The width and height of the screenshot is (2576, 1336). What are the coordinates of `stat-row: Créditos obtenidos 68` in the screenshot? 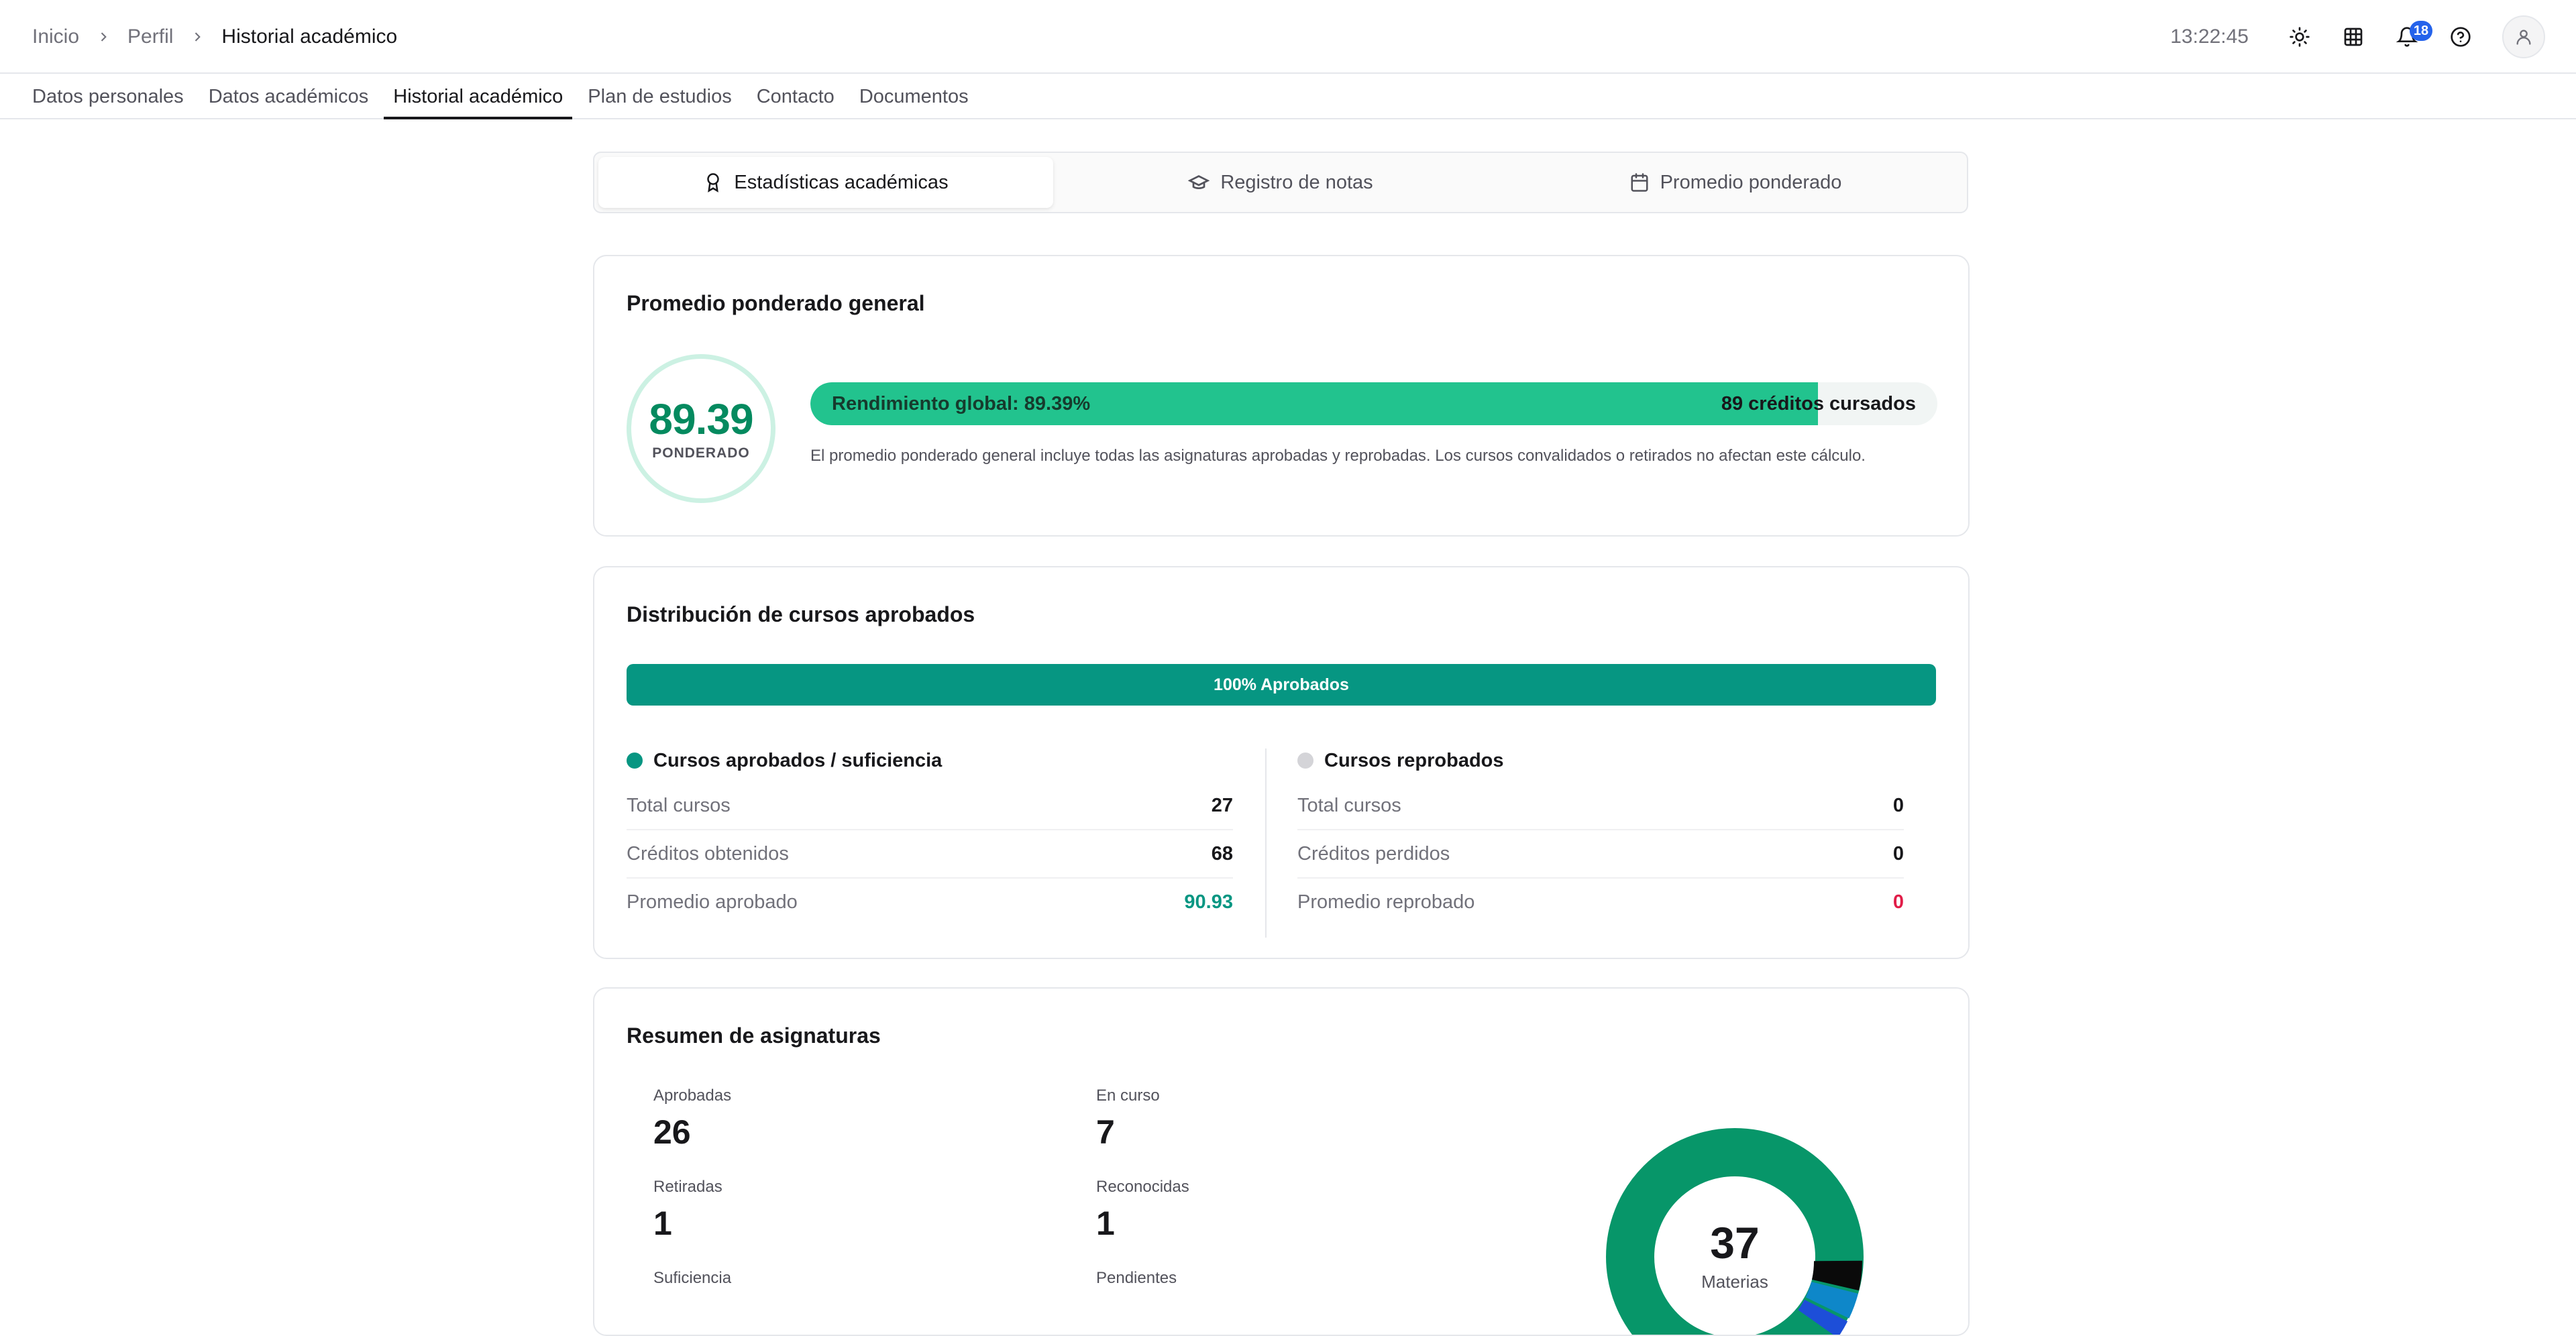 It's located at (930, 855).